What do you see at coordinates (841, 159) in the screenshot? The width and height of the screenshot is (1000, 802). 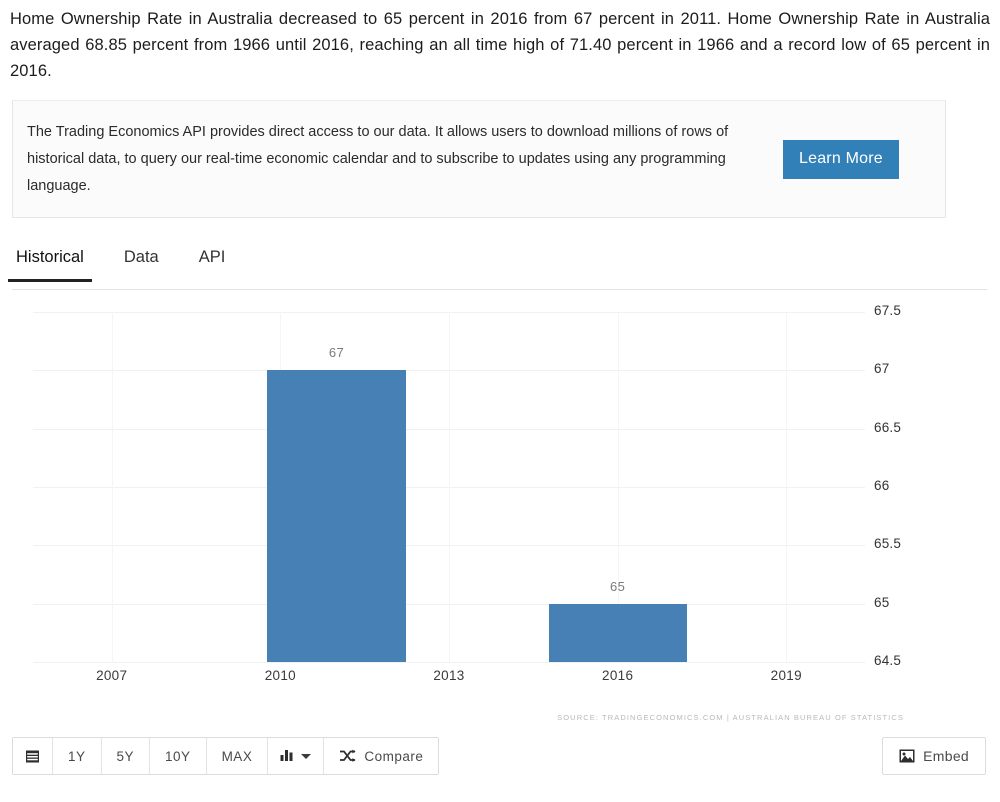 I see `learn-more-button: Learn More` at bounding box center [841, 159].